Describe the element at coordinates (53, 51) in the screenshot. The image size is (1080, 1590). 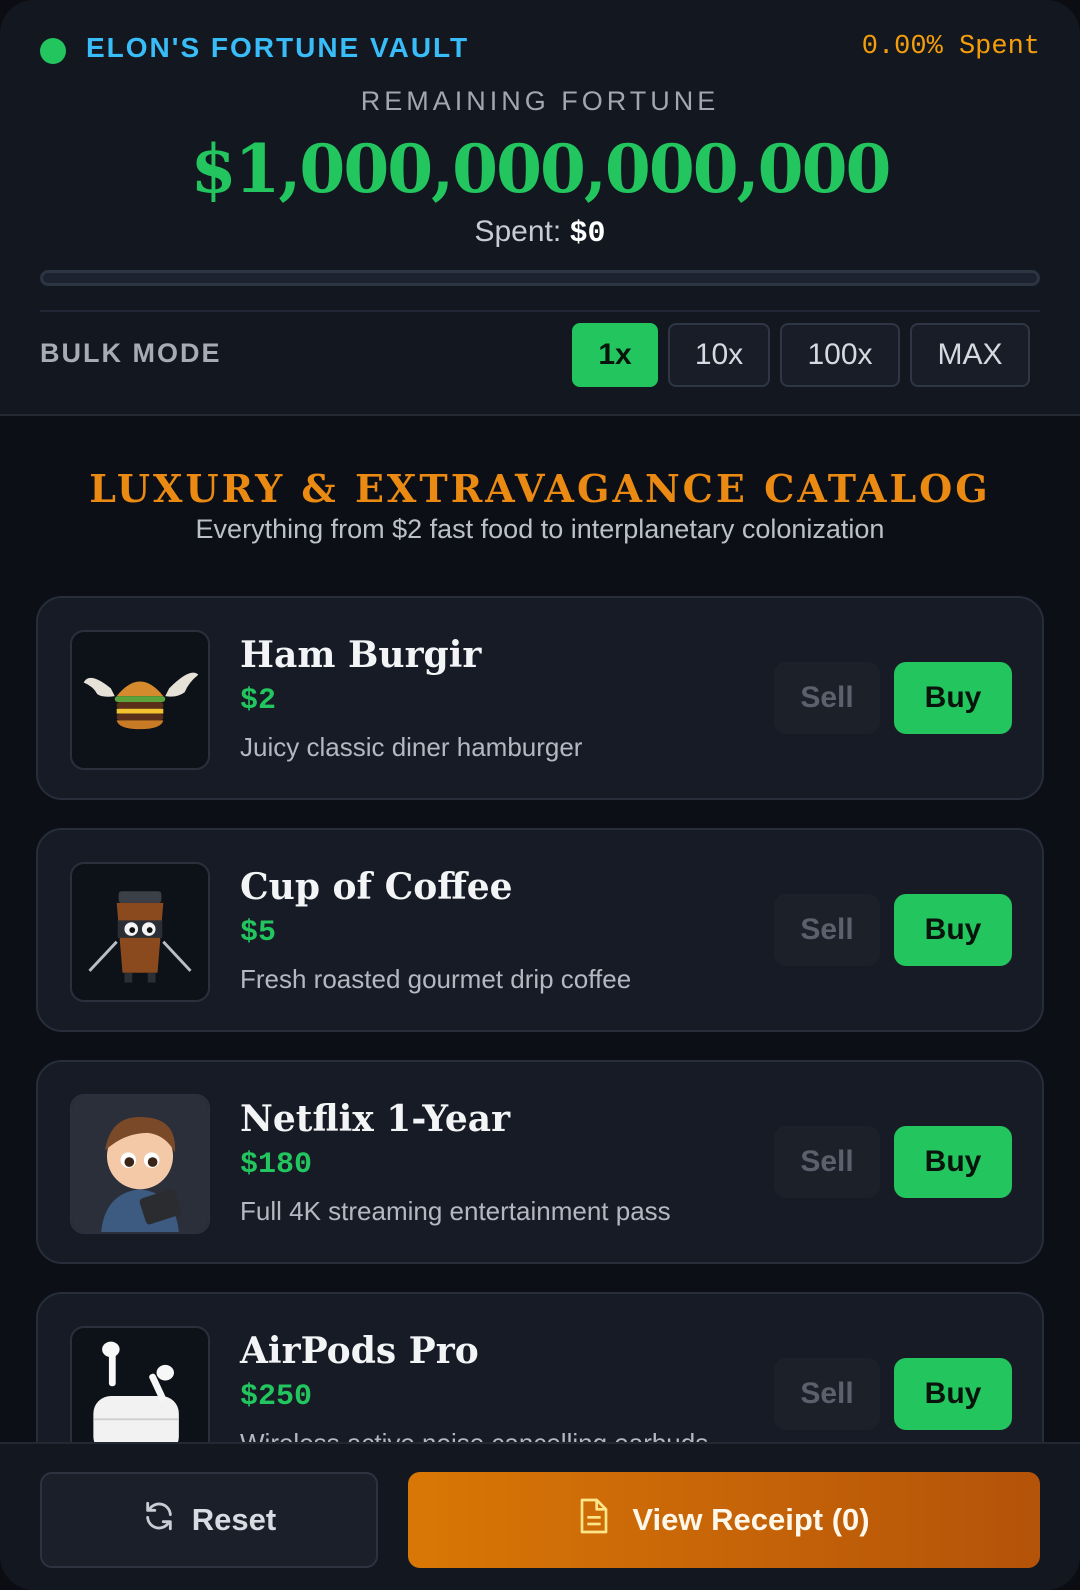
I see `status-indicator` at that location.